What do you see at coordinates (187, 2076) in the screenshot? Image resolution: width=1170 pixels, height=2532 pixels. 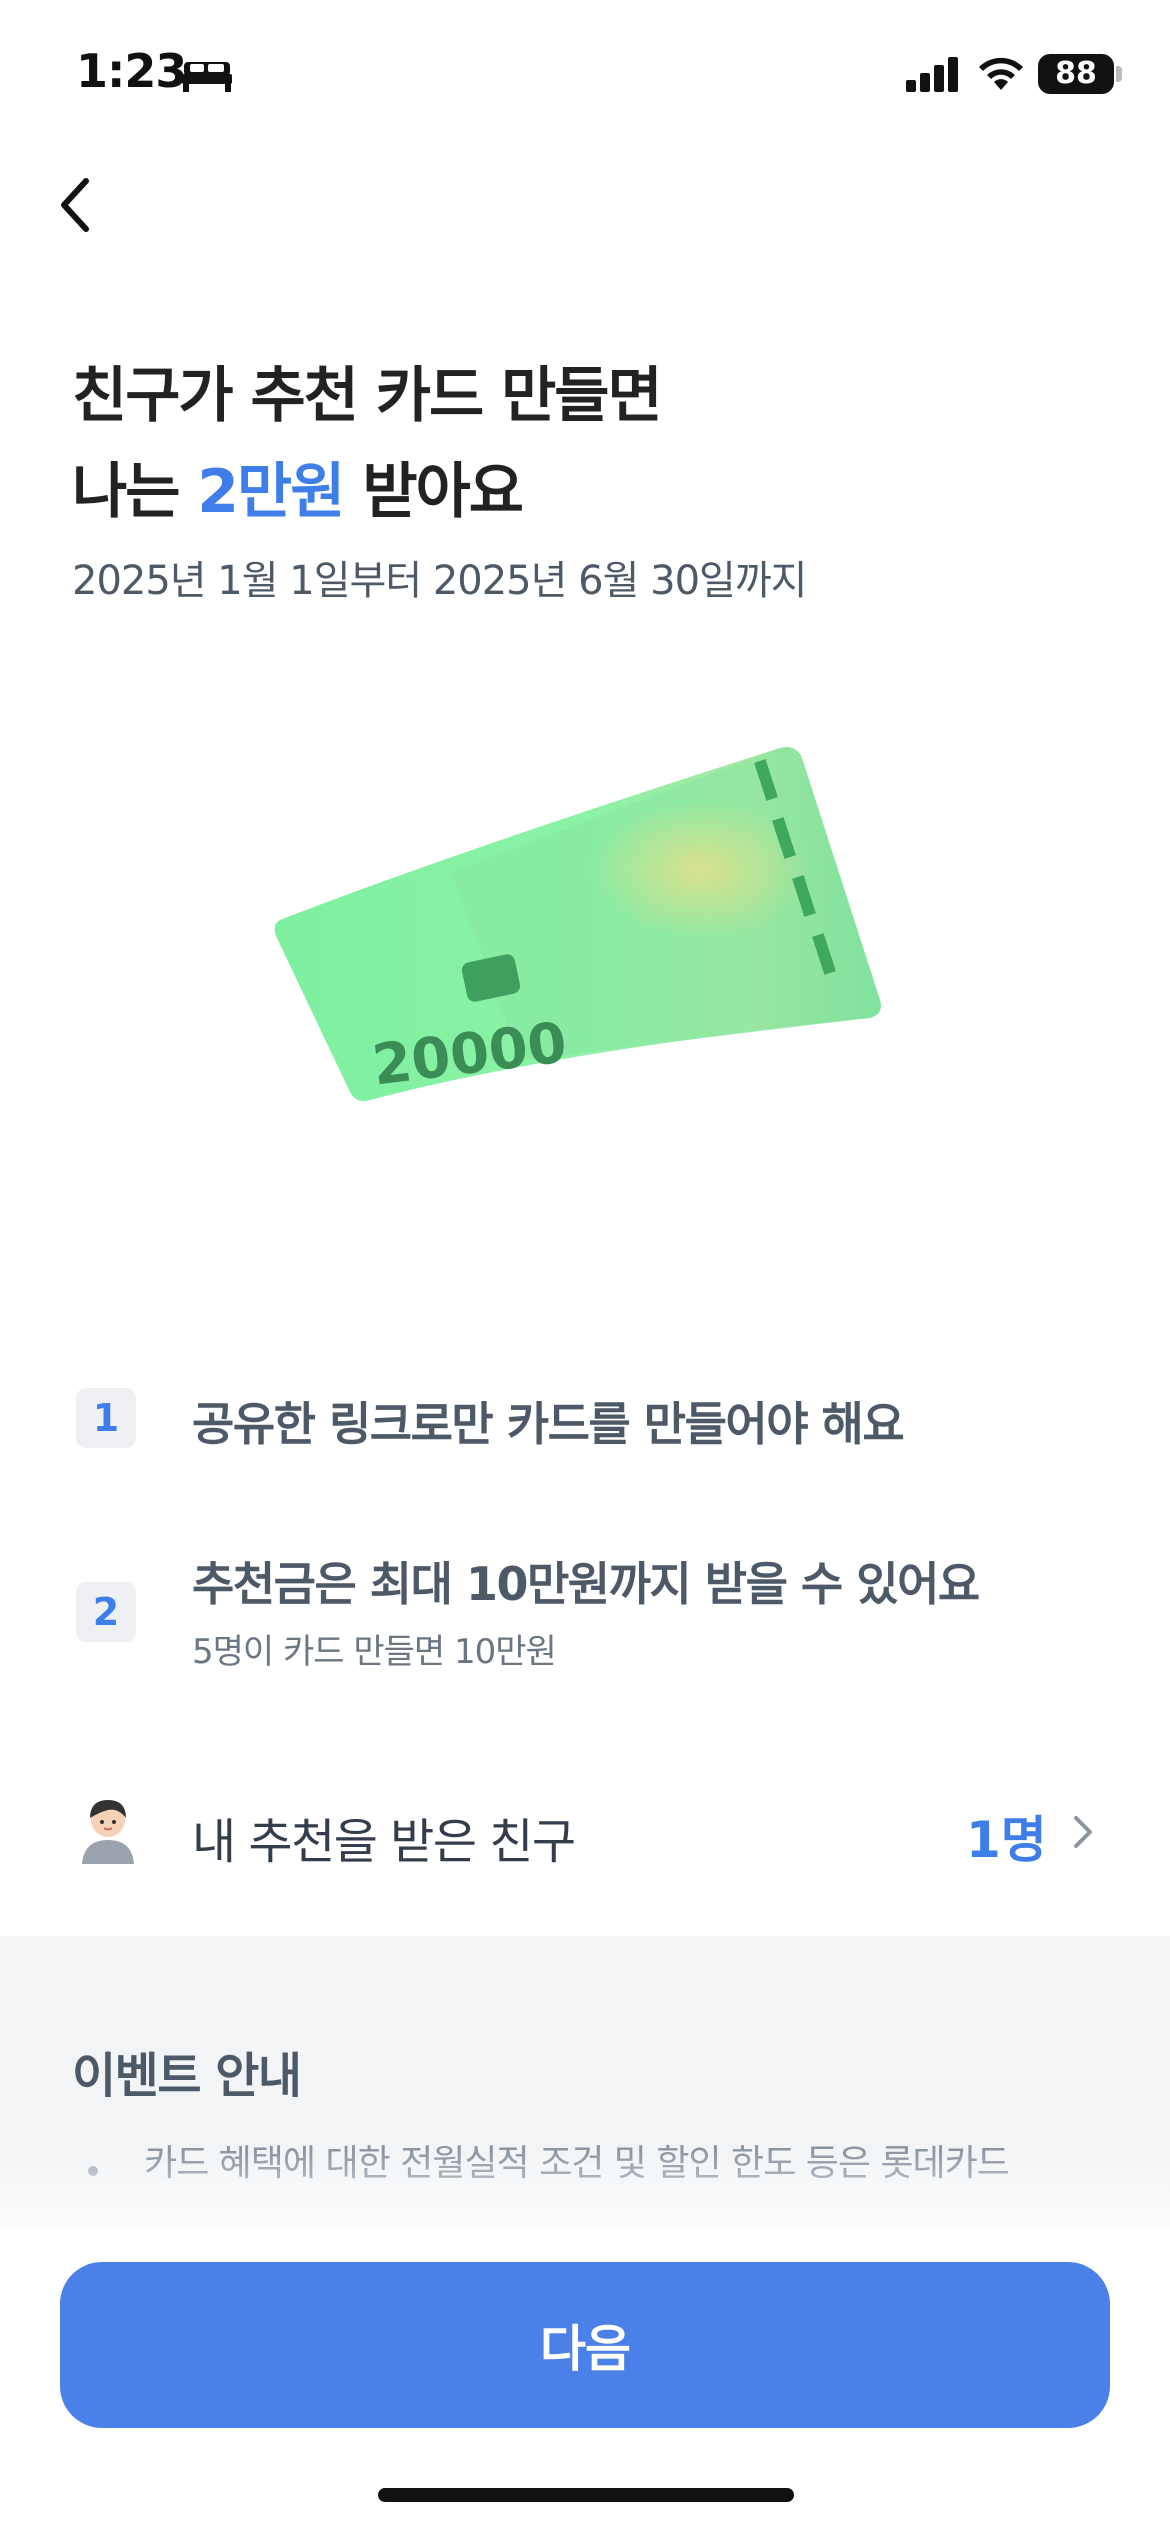 I see `event-info-title: 이벤트 안내` at bounding box center [187, 2076].